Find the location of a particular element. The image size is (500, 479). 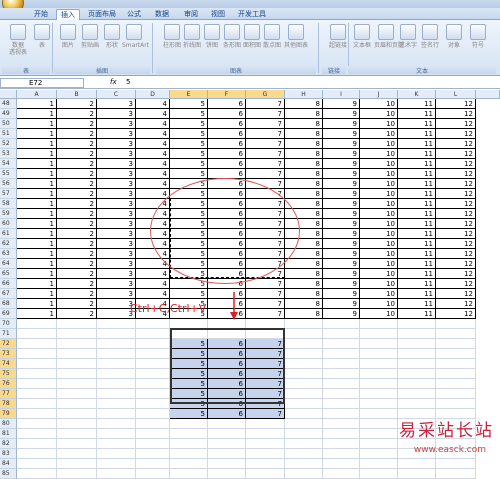

picture-button: 图片 is located at coordinates (68, 36).